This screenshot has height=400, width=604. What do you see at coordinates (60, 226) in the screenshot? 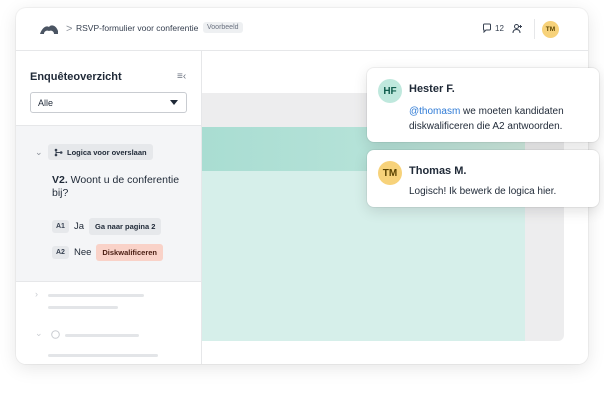
I see `answer-code: A1` at bounding box center [60, 226].